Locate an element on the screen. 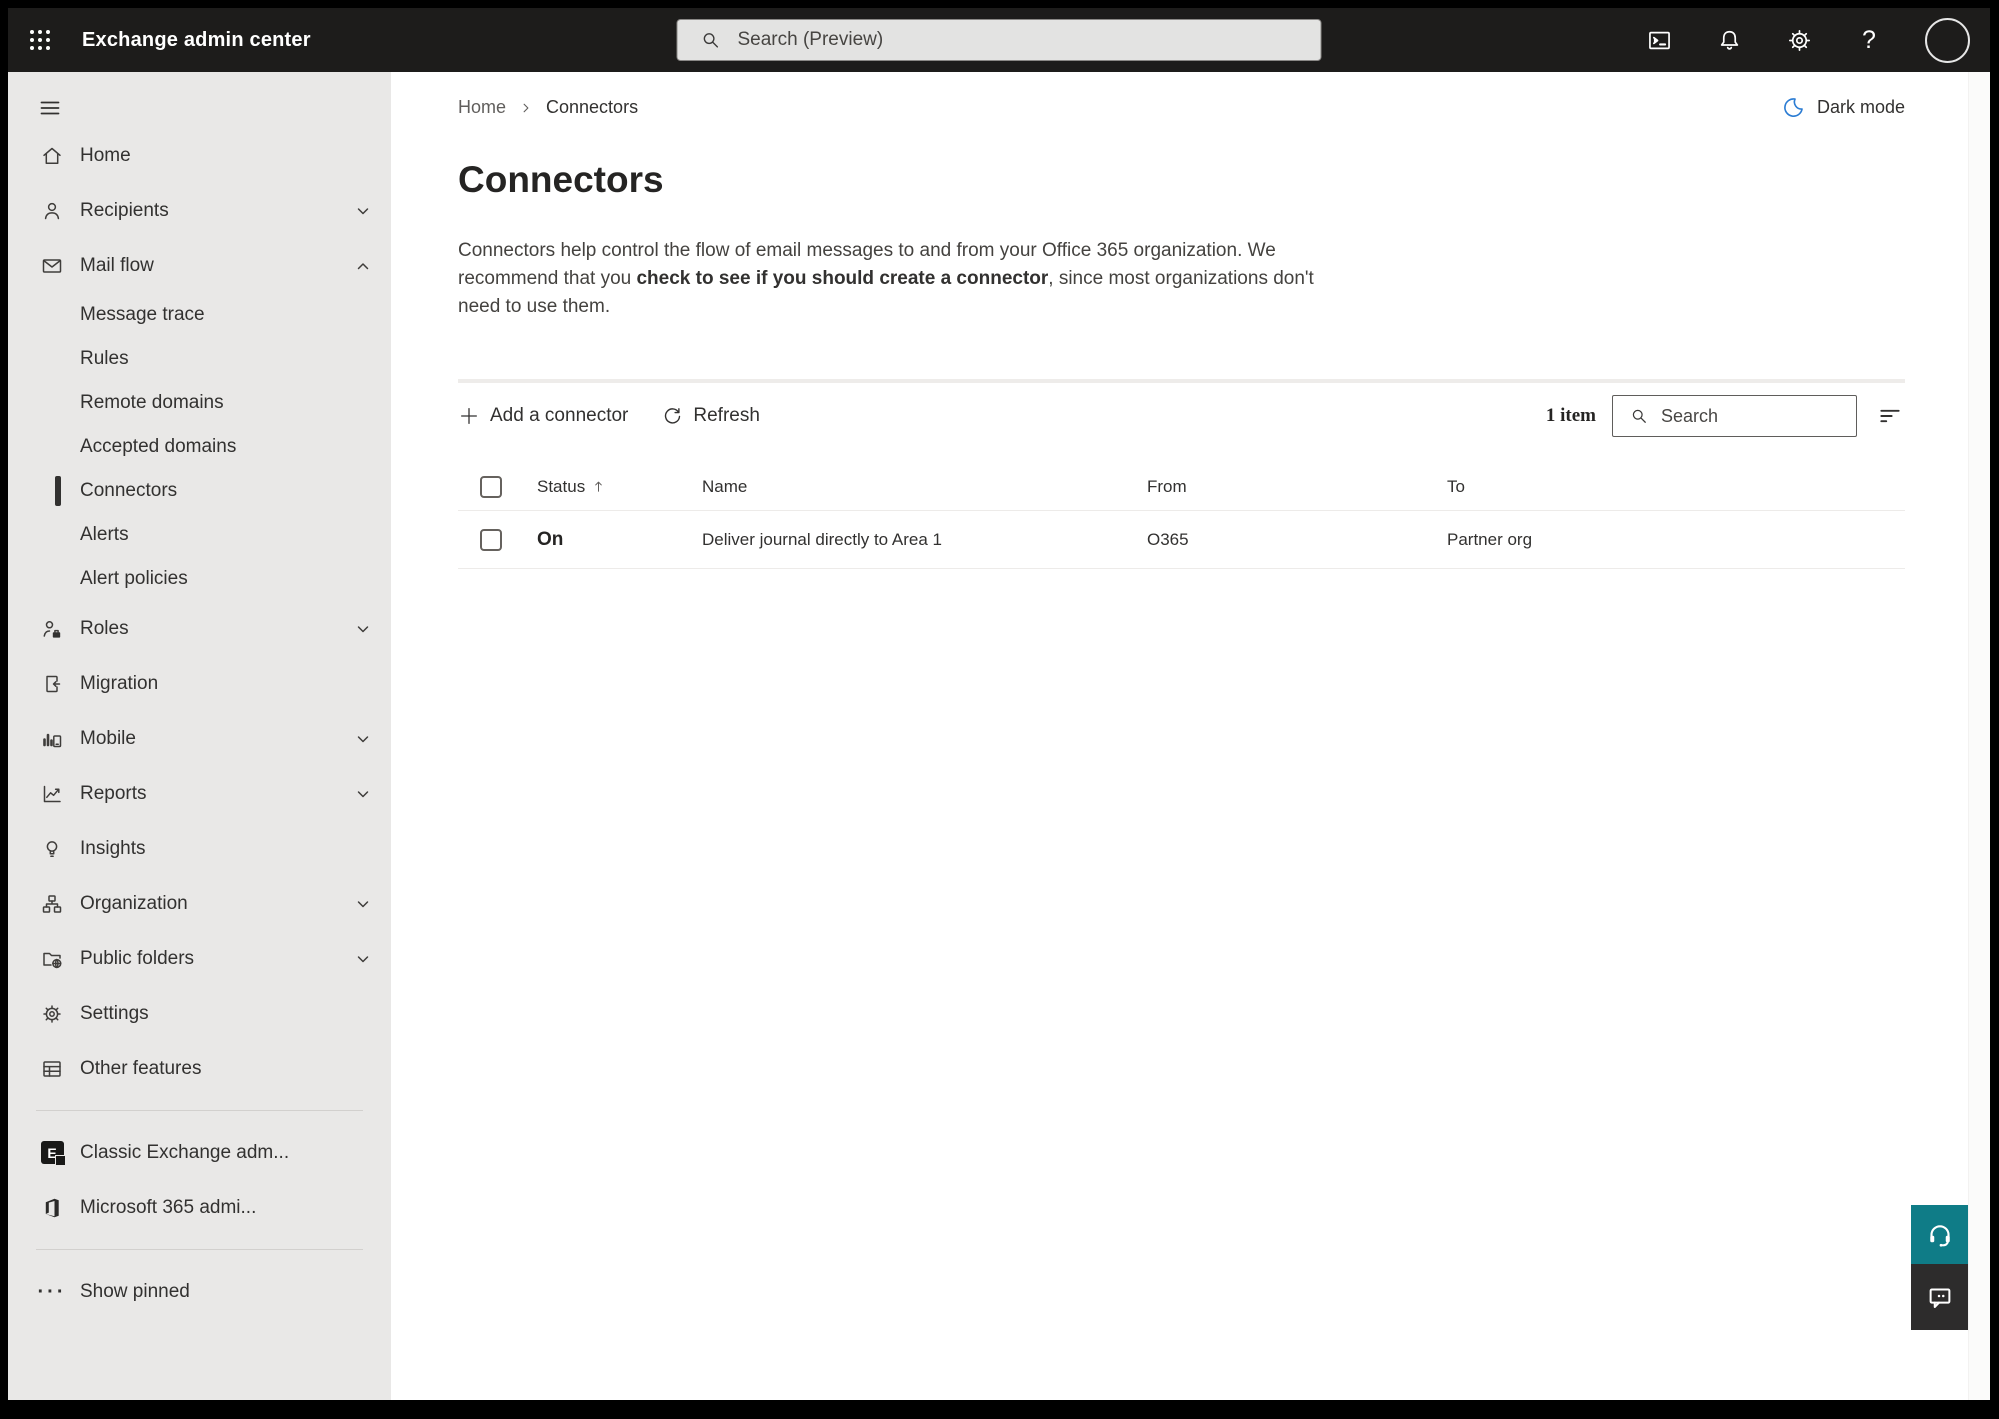 Image resolution: width=1999 pixels, height=1419 pixels. row-name: Deliver journal directly to Area 1 is located at coordinates (924, 540).